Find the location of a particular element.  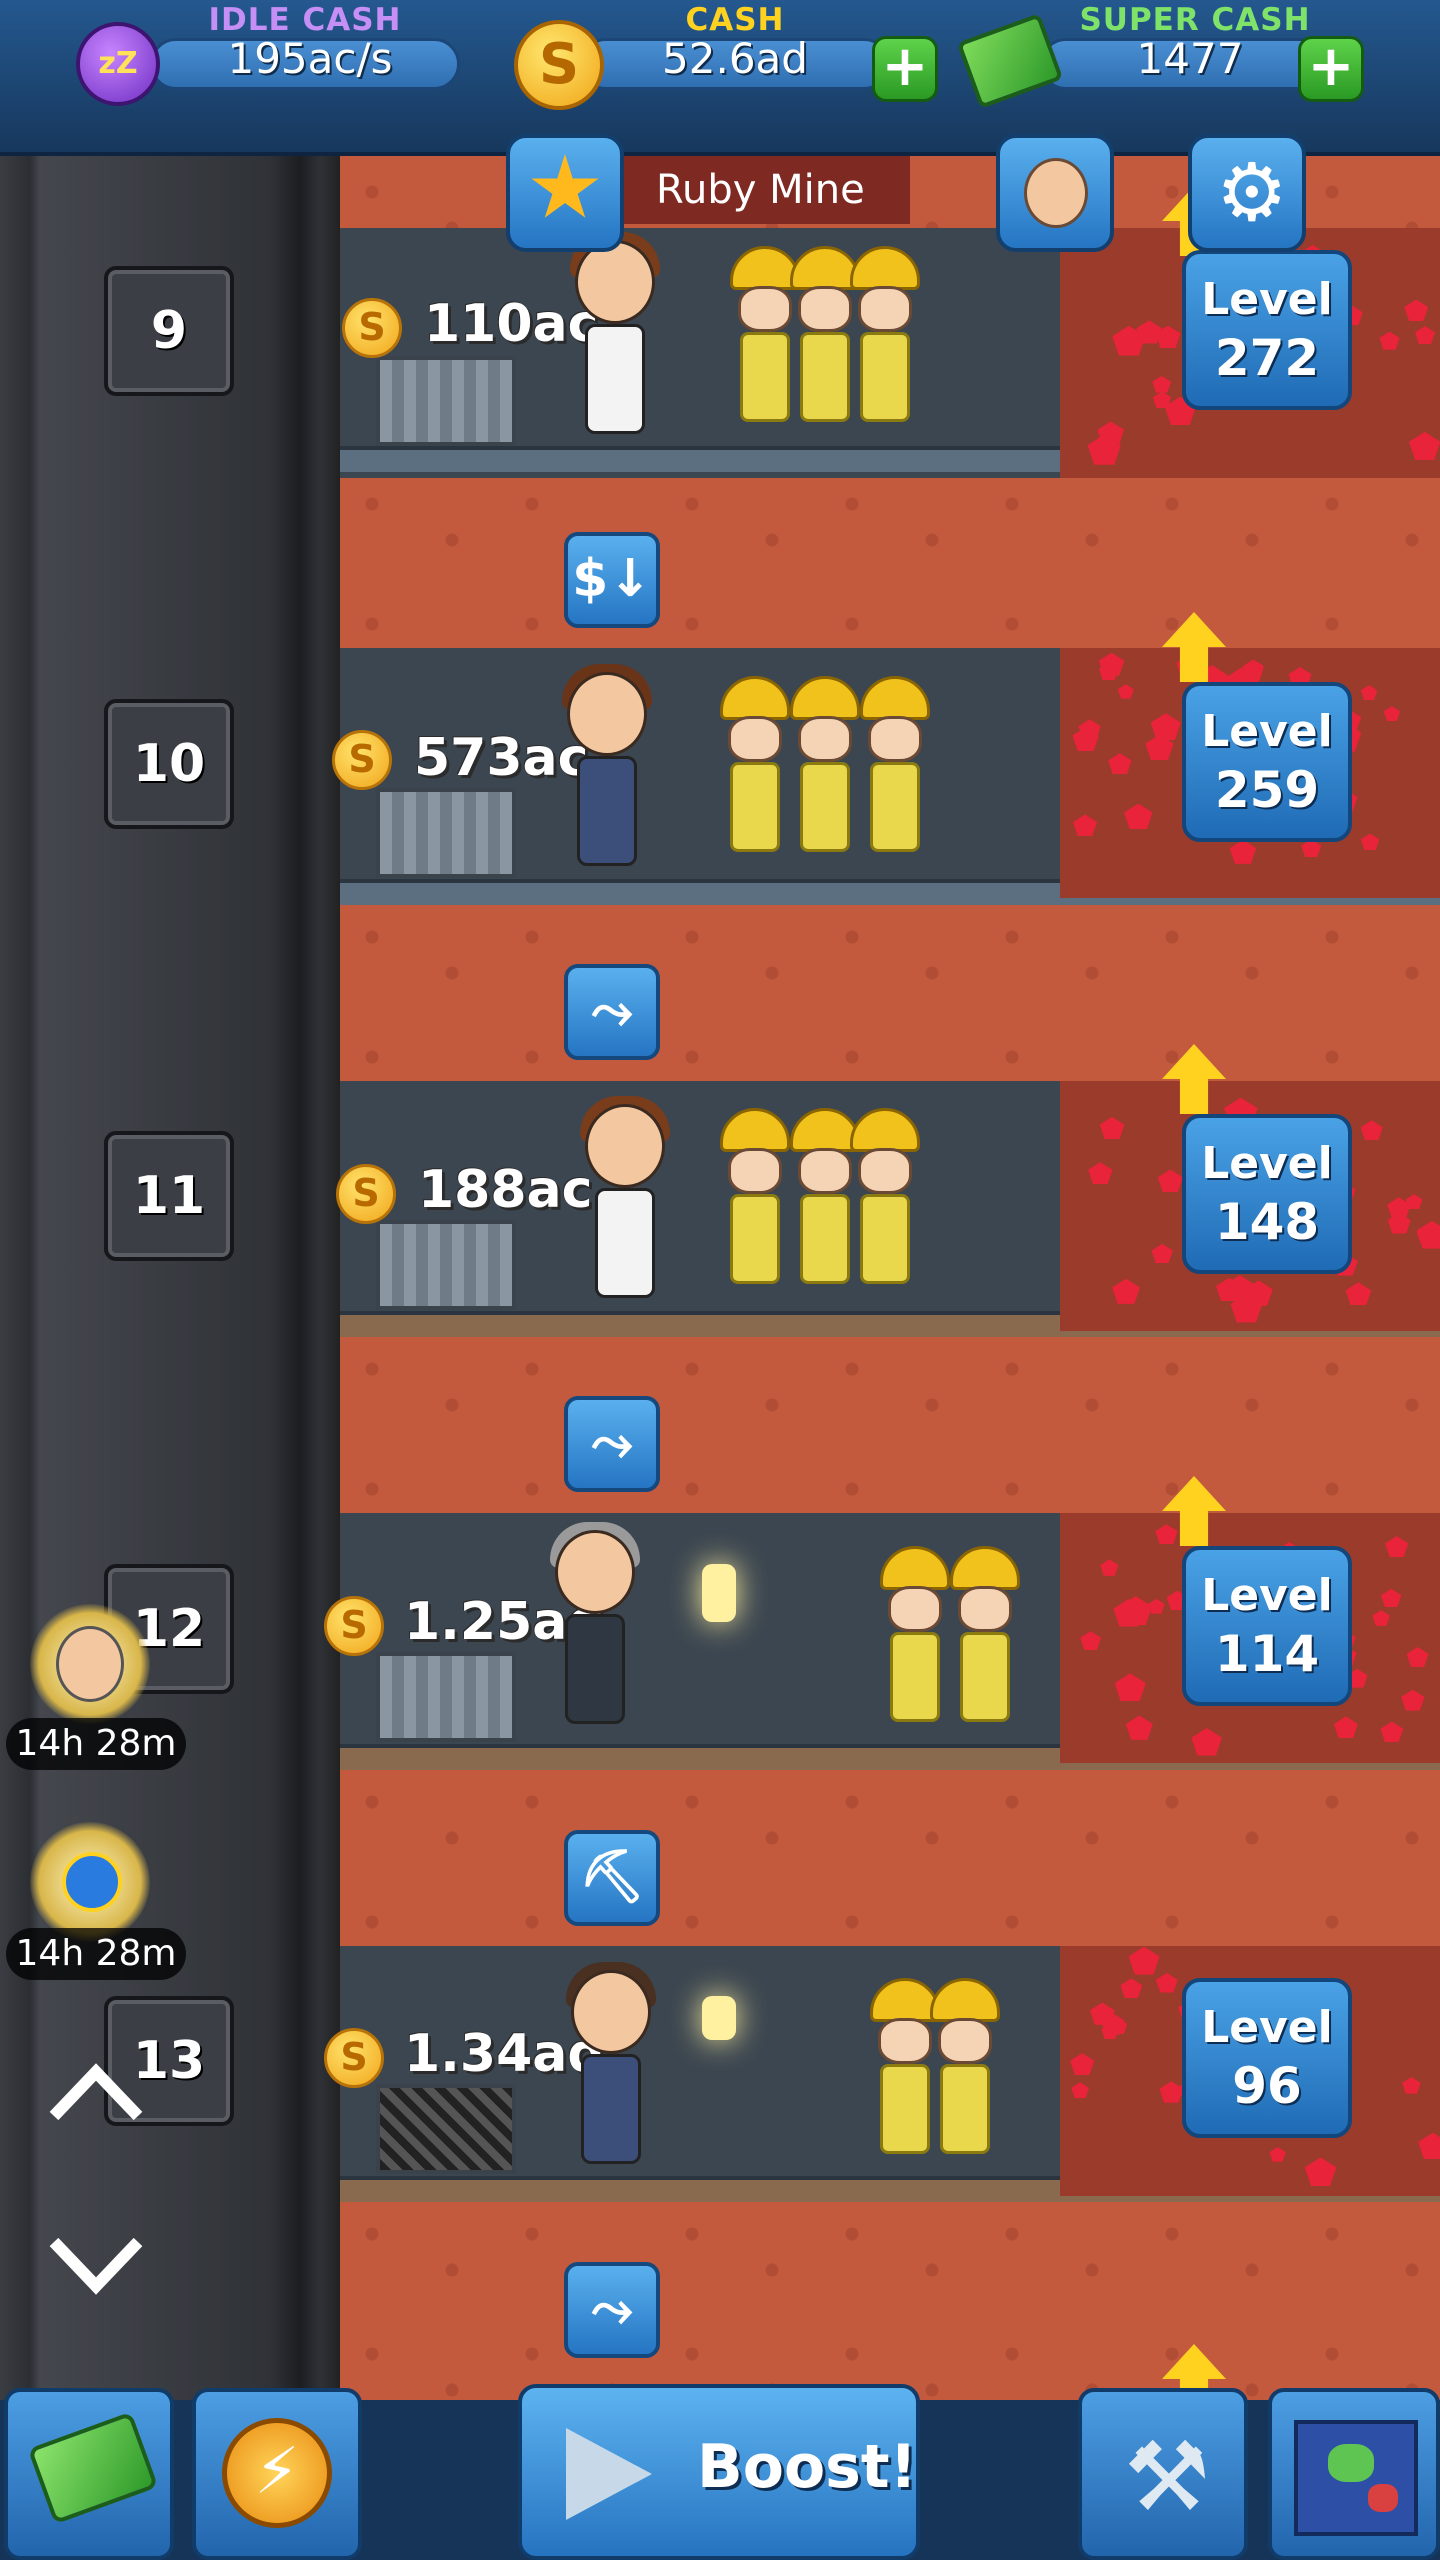

pickaxe-shovel-icon: ⚒ is located at coordinates (1167, 2477).